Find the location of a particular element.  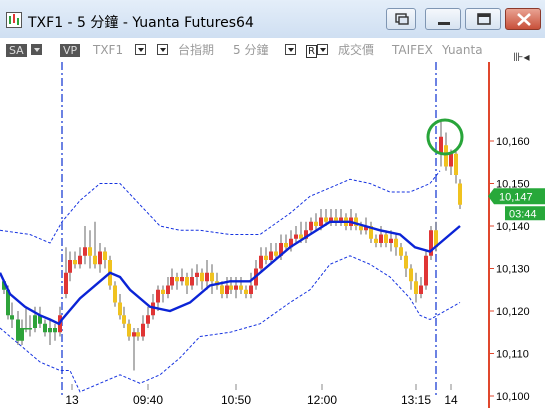

last-price-text: 10,147 is located at coordinates (516, 197).